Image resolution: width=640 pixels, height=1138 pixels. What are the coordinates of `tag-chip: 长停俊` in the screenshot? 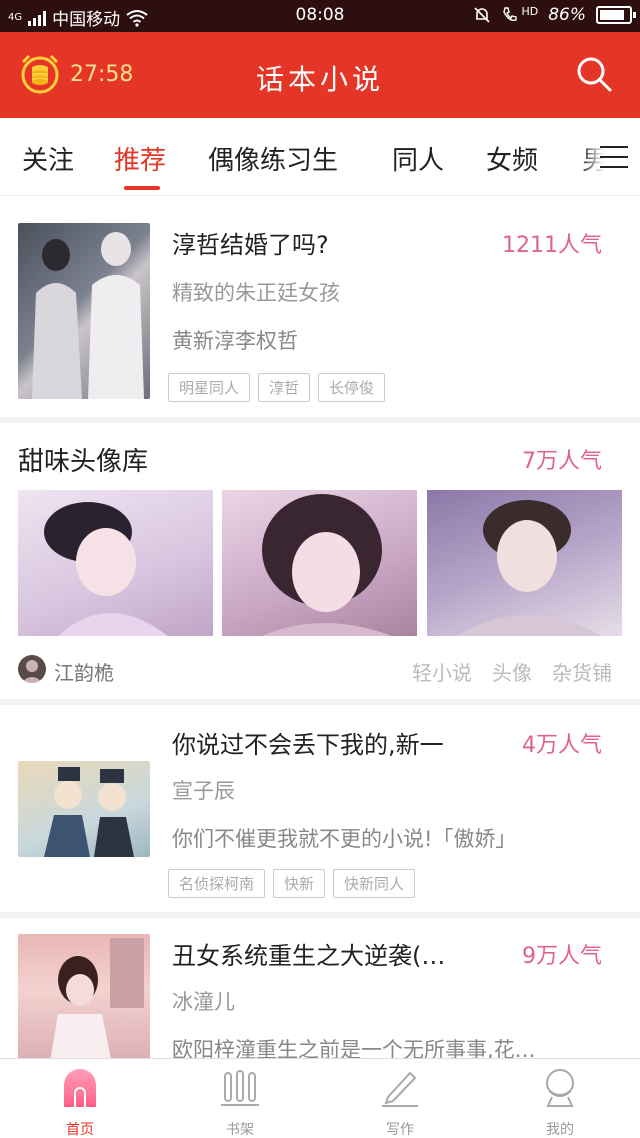 It's located at (352, 387).